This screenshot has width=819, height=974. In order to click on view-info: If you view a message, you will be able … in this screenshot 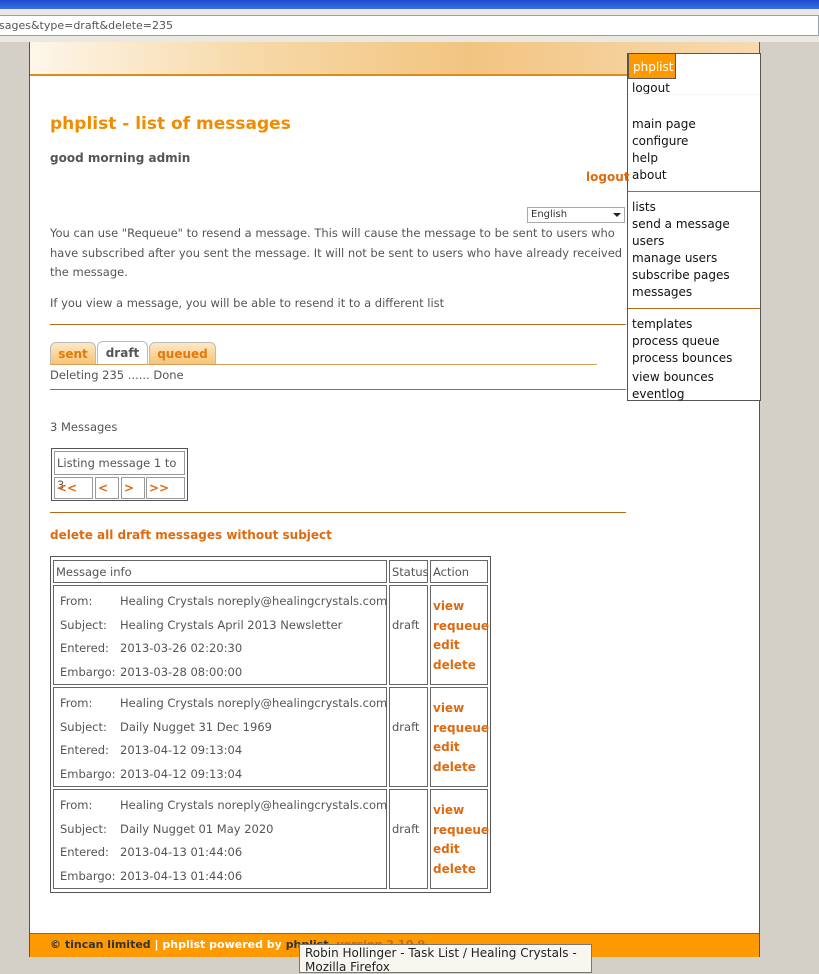, I will do `click(247, 303)`.